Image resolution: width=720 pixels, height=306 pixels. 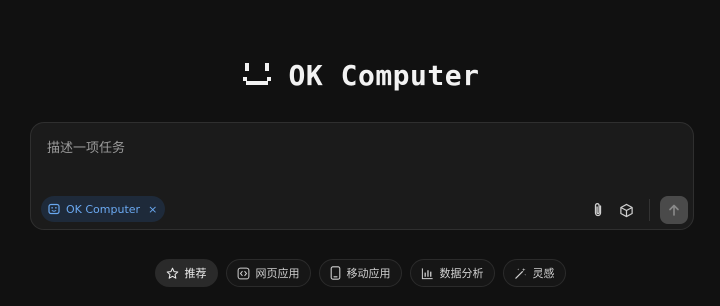 I want to click on chip-recommended: 推荐, so click(x=186, y=273).